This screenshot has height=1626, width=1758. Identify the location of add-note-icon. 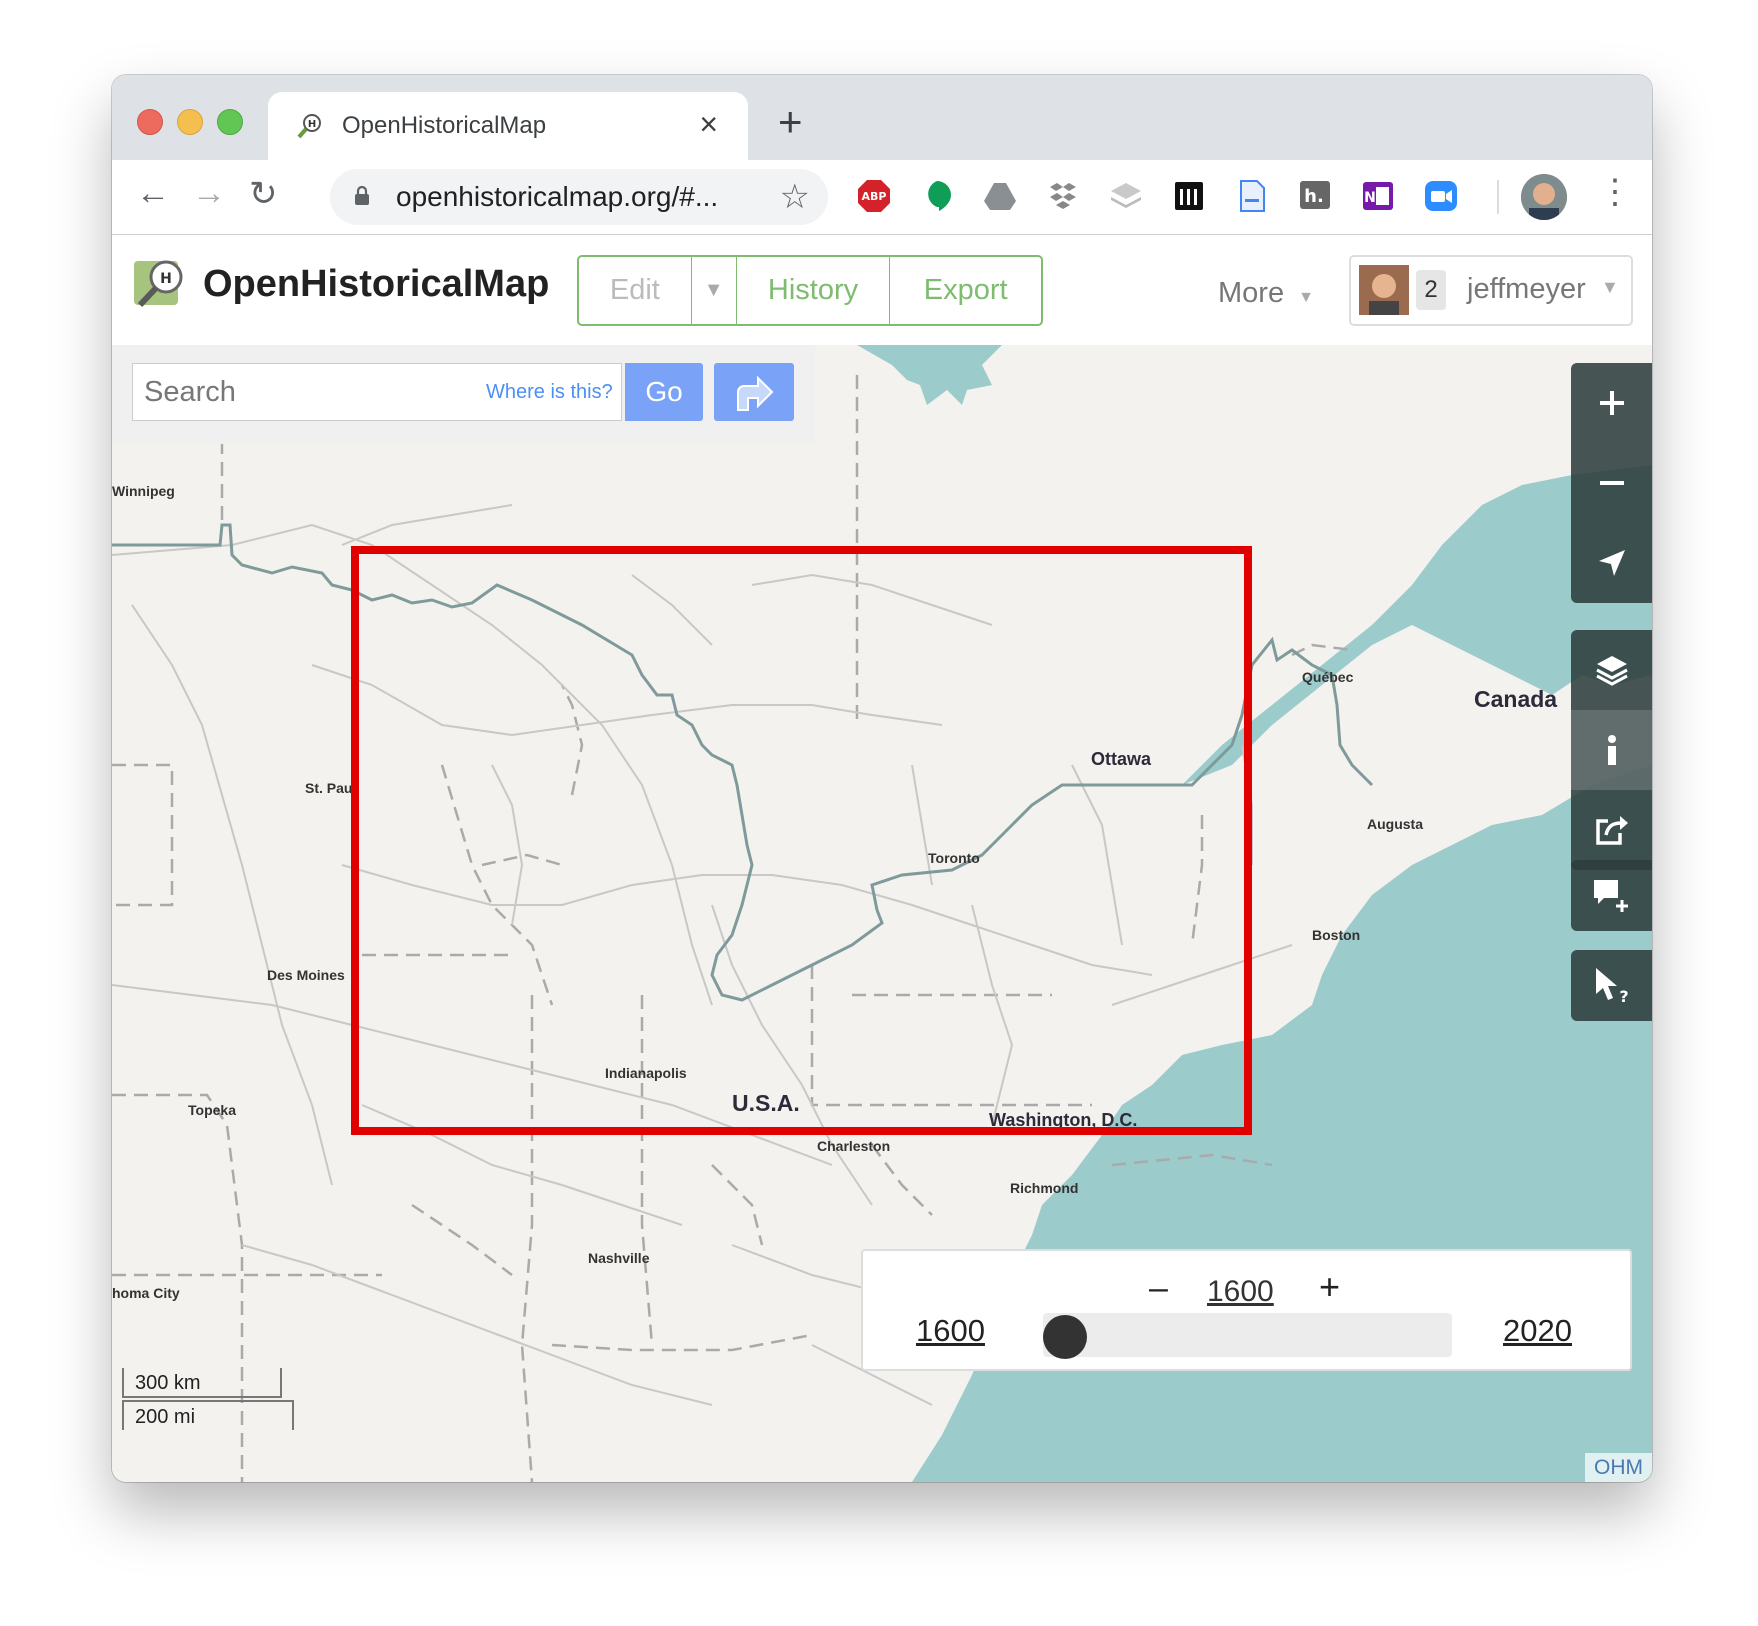
(1610, 895).